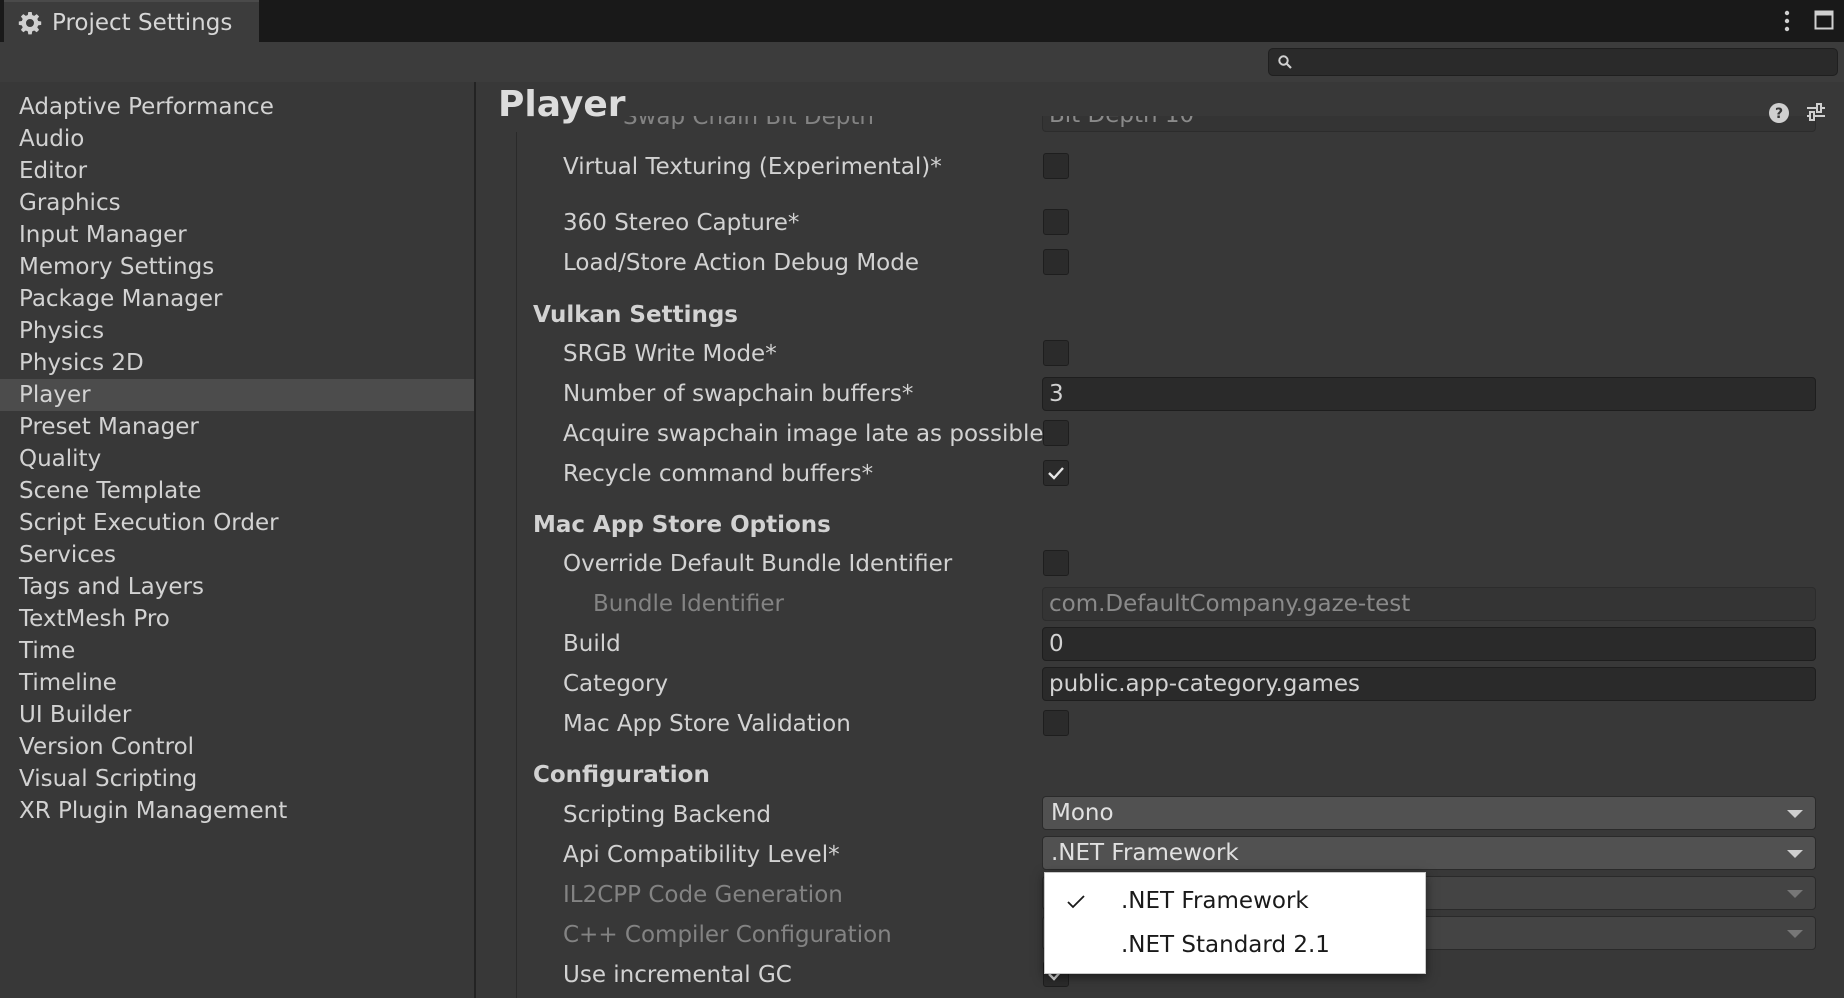  What do you see at coordinates (237, 491) in the screenshot?
I see `sidebar-item-scene-template: Scene Template` at bounding box center [237, 491].